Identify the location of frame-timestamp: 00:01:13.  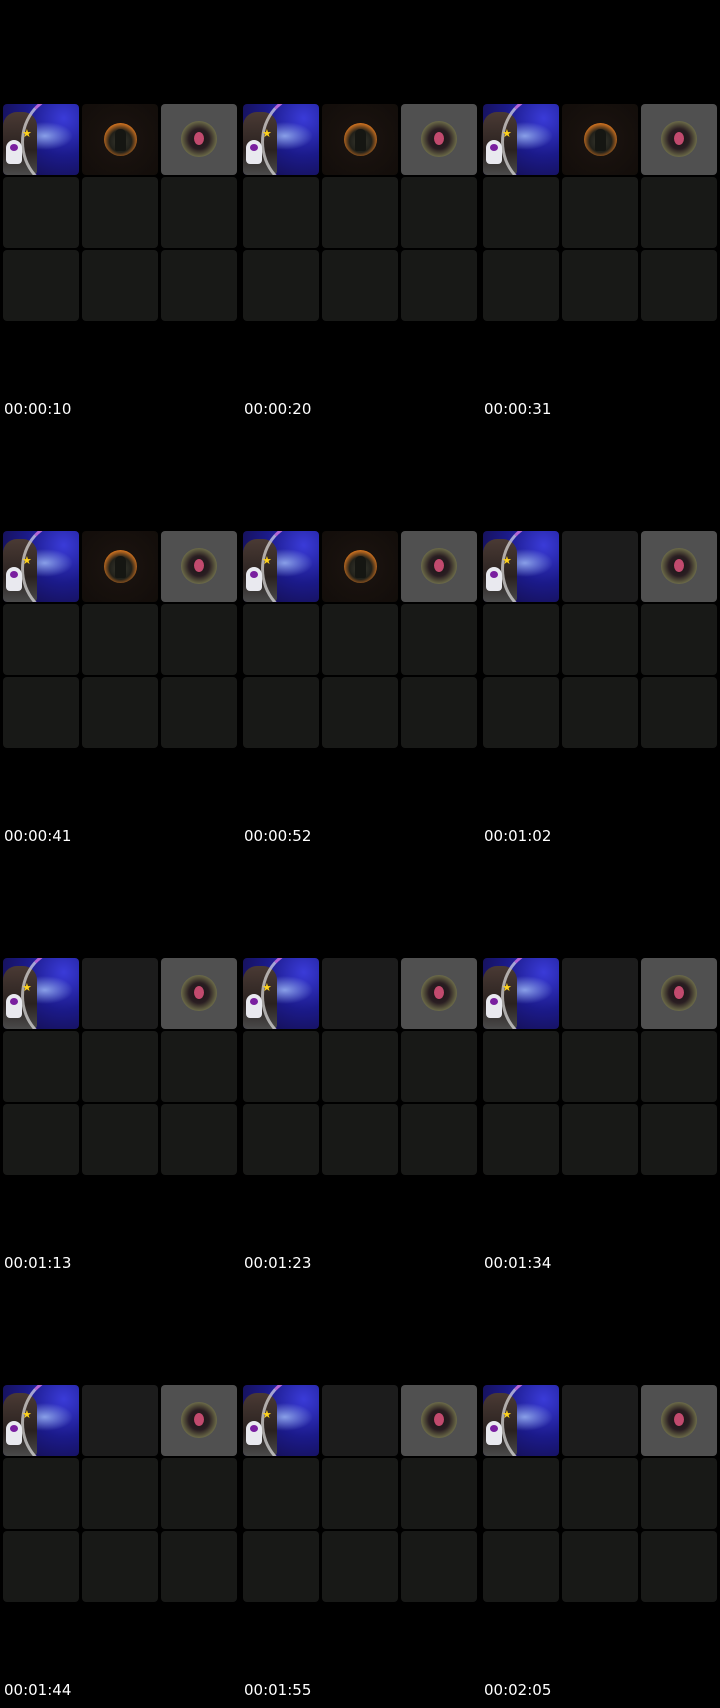
(38, 1263).